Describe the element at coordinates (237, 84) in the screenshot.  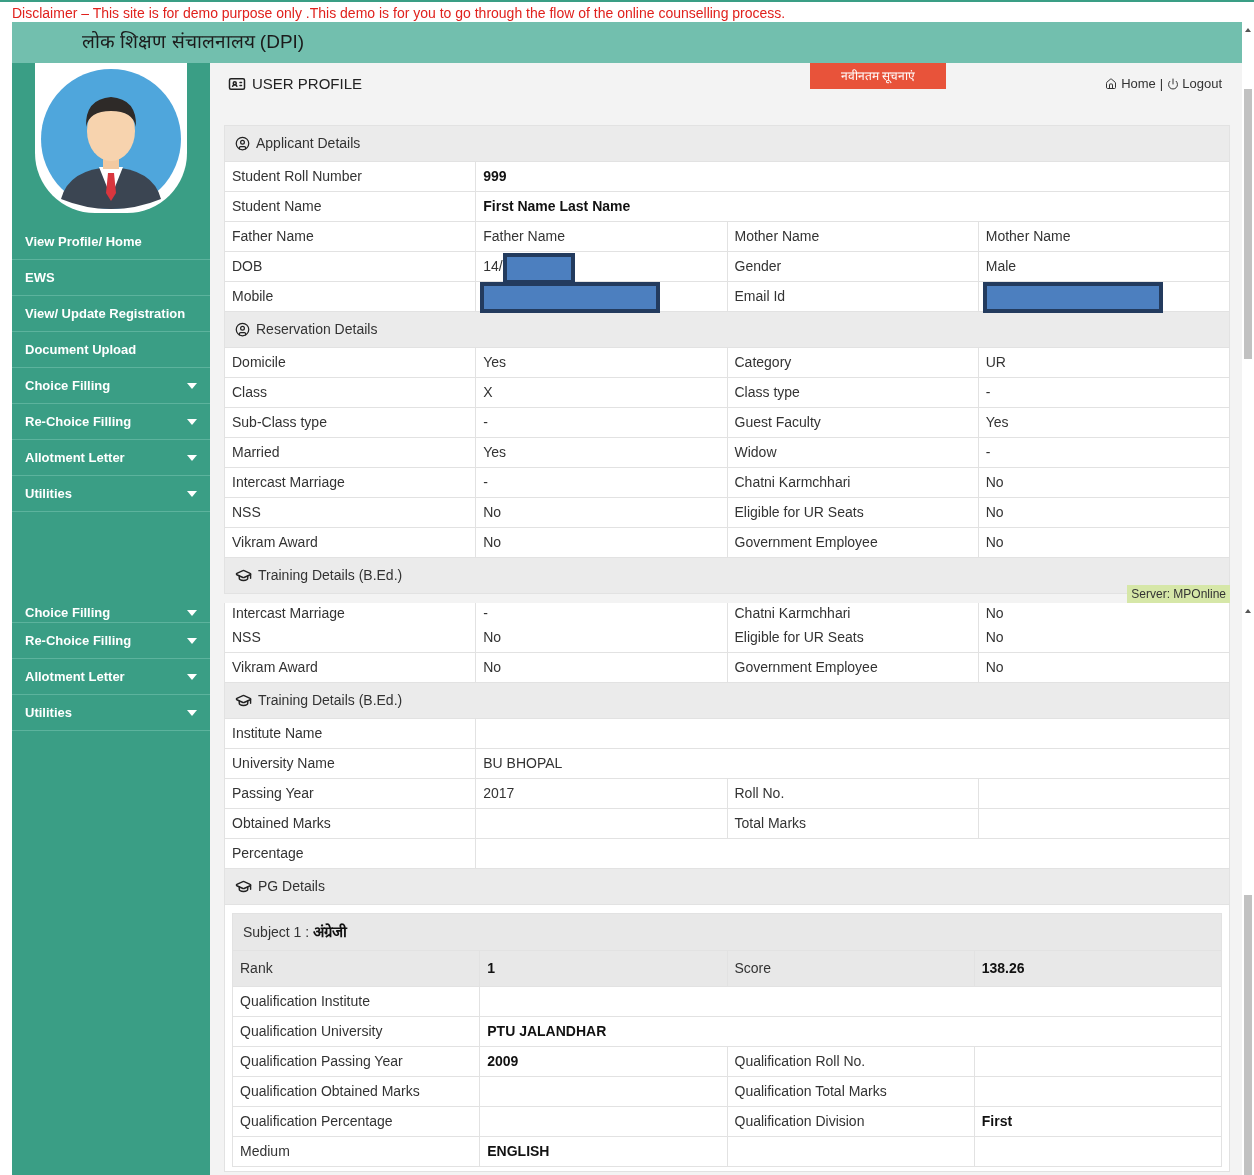
I see `id-card-icon` at that location.